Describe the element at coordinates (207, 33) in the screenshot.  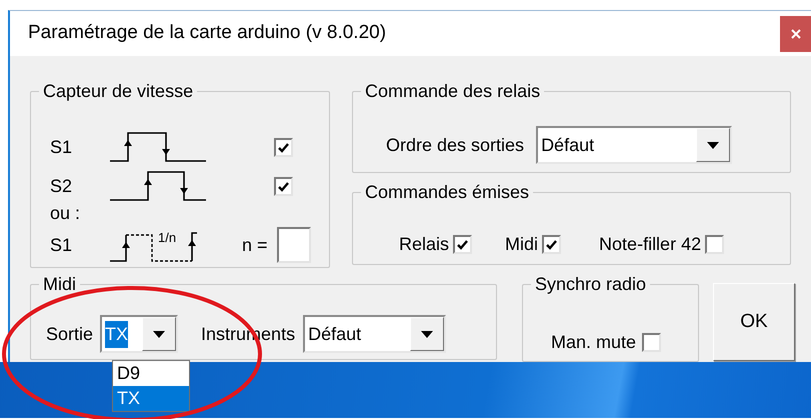
I see `window-title: Paramétrage de la carte arduino (v 8.0.20)` at that location.